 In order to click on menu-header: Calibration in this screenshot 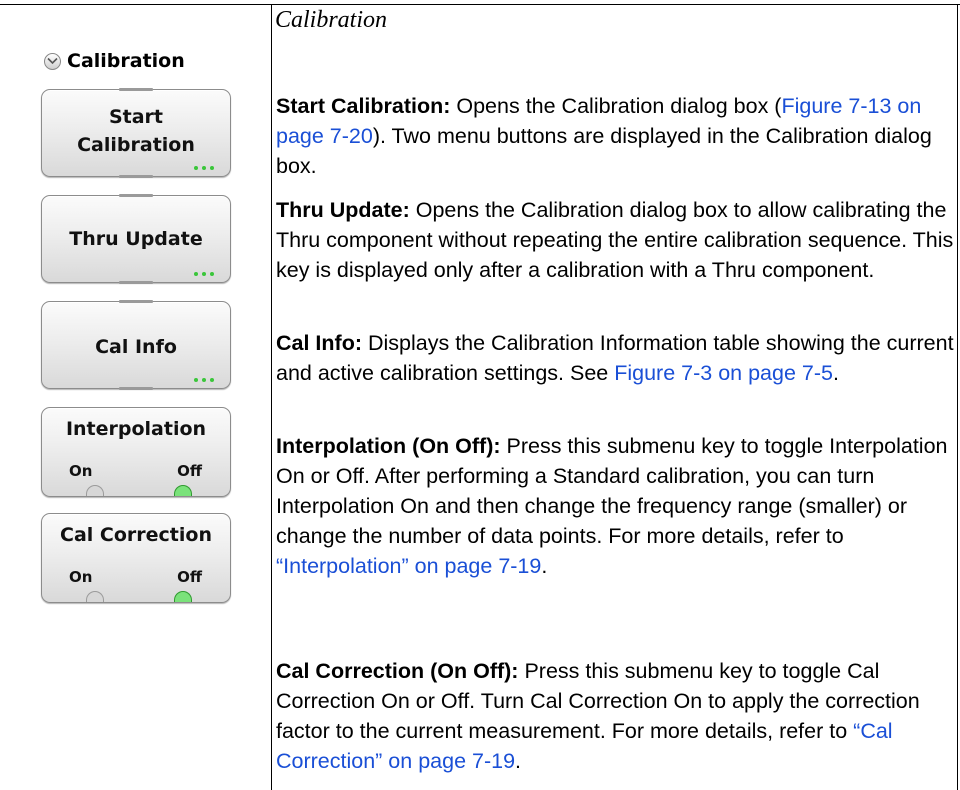, I will do `click(114, 61)`.